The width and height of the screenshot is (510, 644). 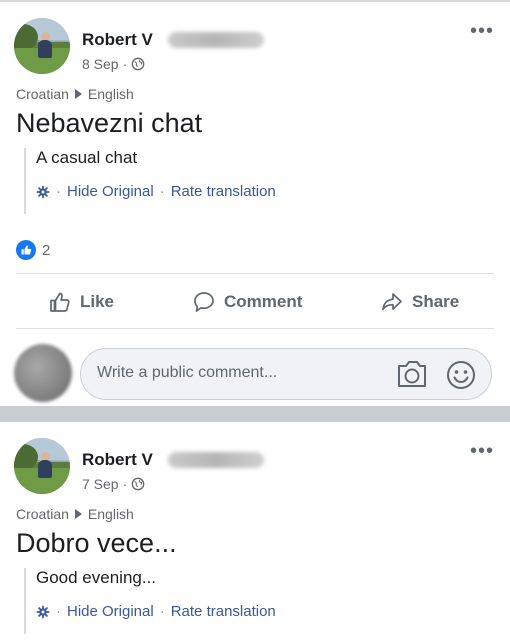 I want to click on comment-button: Comment, so click(x=247, y=302).